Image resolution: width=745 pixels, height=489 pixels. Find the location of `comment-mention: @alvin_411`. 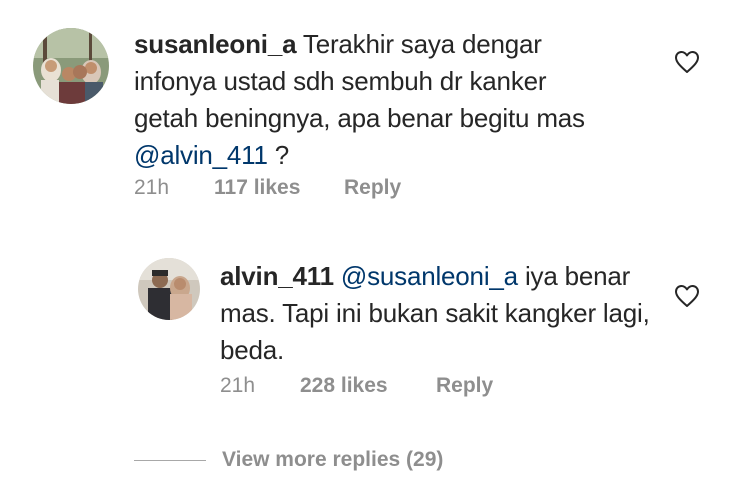

comment-mention: @alvin_411 is located at coordinates (201, 155).